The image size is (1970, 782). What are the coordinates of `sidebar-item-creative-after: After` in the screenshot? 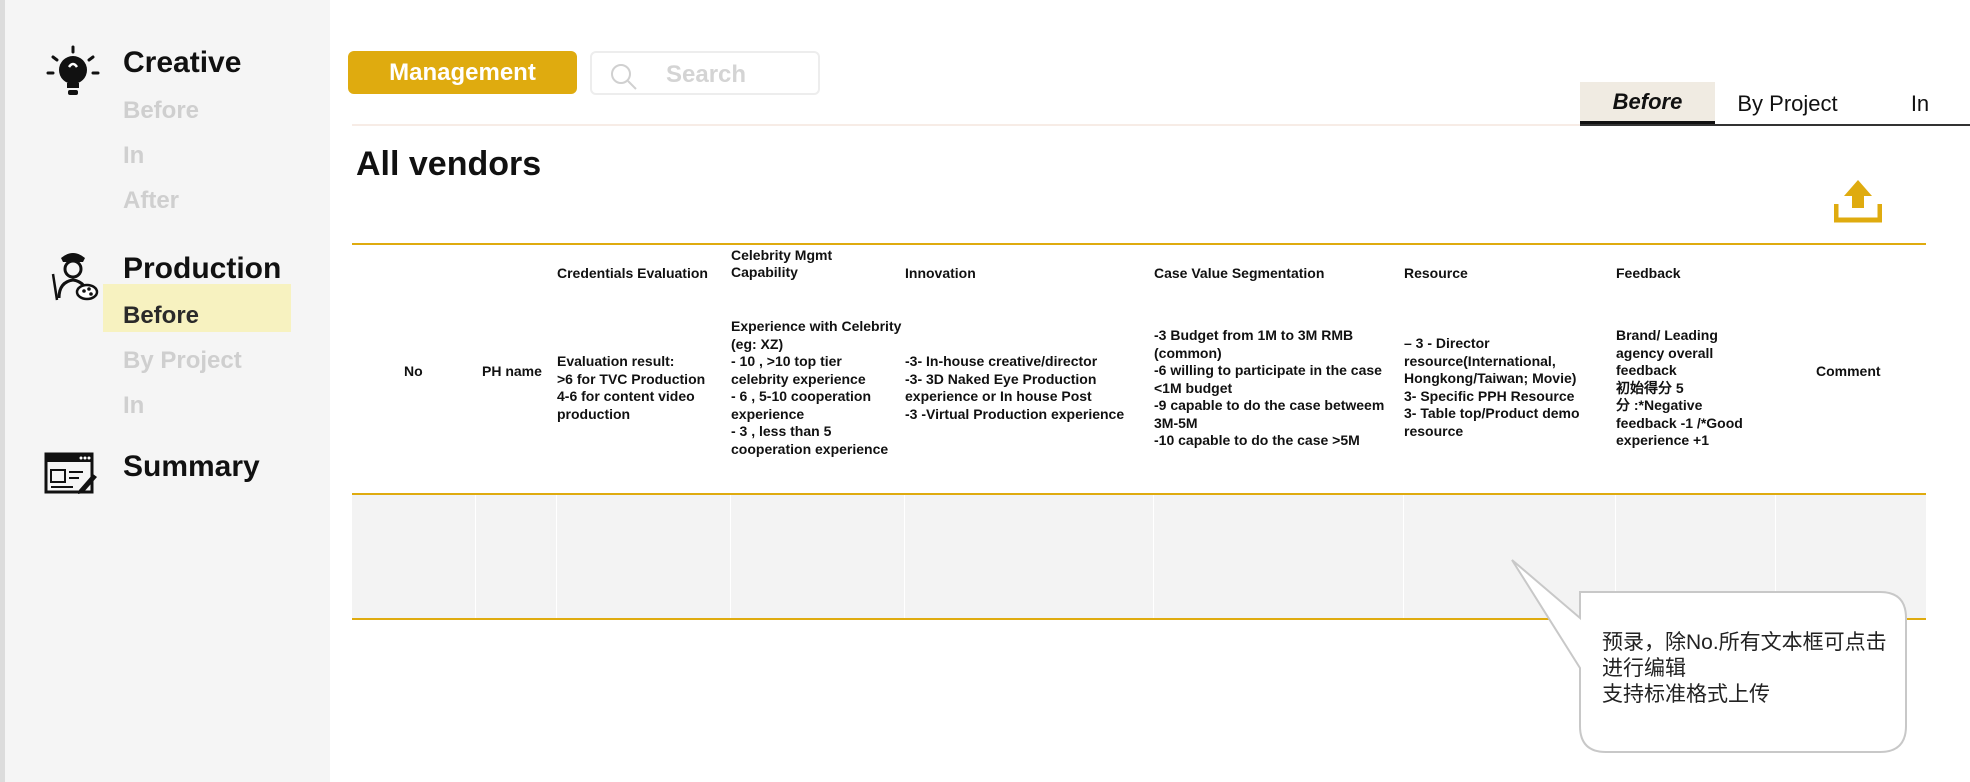 It's located at (151, 201).